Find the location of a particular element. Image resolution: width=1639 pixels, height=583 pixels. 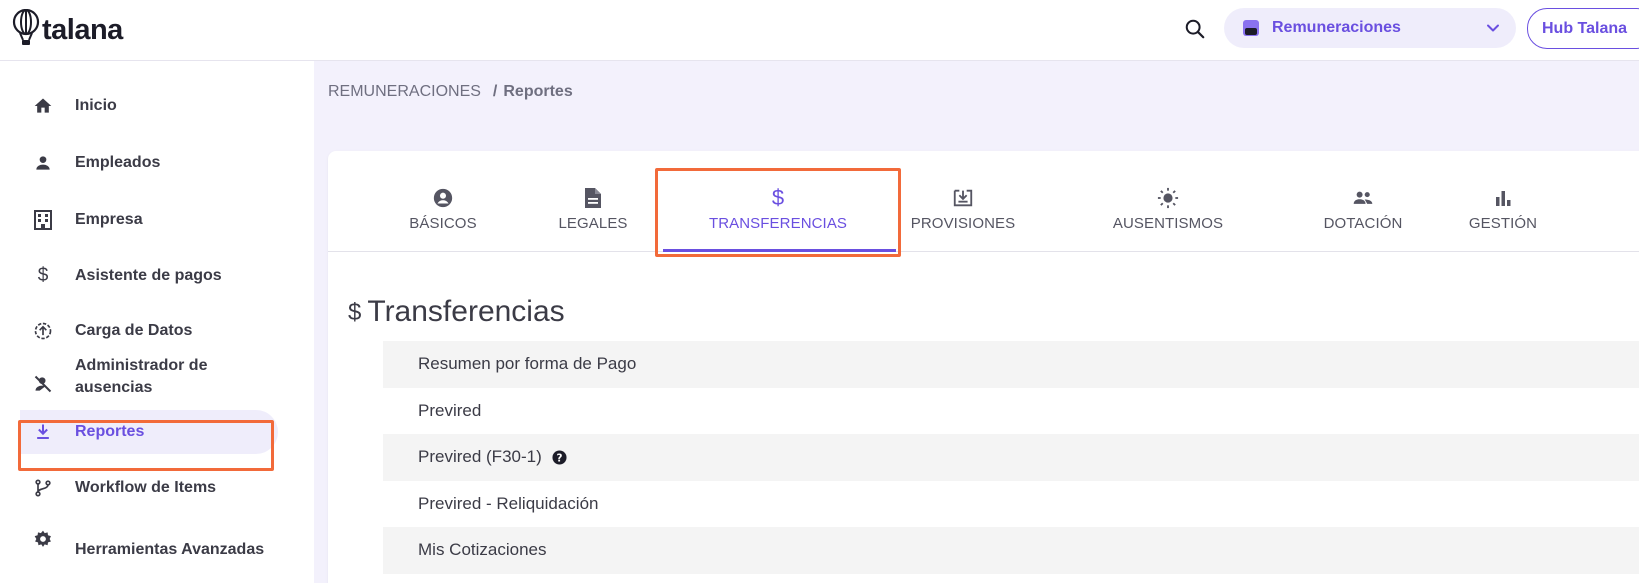

report-item-label: Mis Cotizaciones is located at coordinates (482, 550).